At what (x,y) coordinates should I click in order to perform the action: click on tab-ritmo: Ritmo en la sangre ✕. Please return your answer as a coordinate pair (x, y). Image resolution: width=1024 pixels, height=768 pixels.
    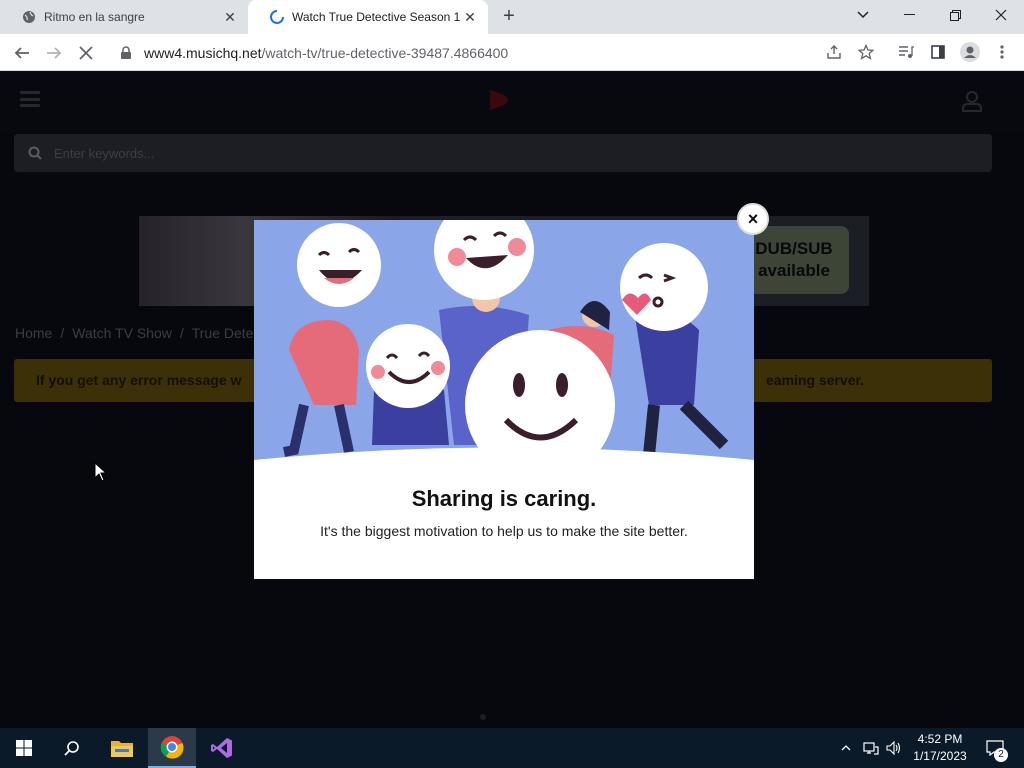
    Looking at the image, I should click on (124, 17).